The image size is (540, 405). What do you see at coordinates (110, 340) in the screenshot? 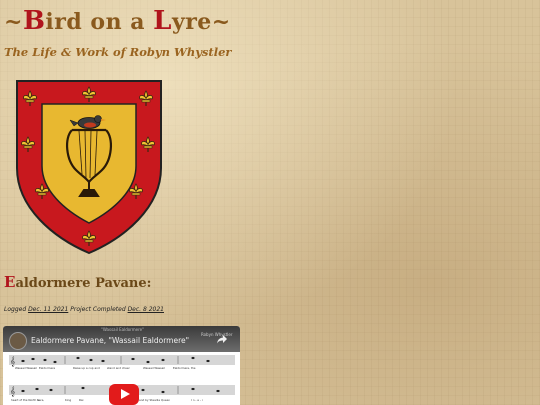
I see `video-title: Ealdormere Pavane, "Wassail Ealdormere"` at bounding box center [110, 340].